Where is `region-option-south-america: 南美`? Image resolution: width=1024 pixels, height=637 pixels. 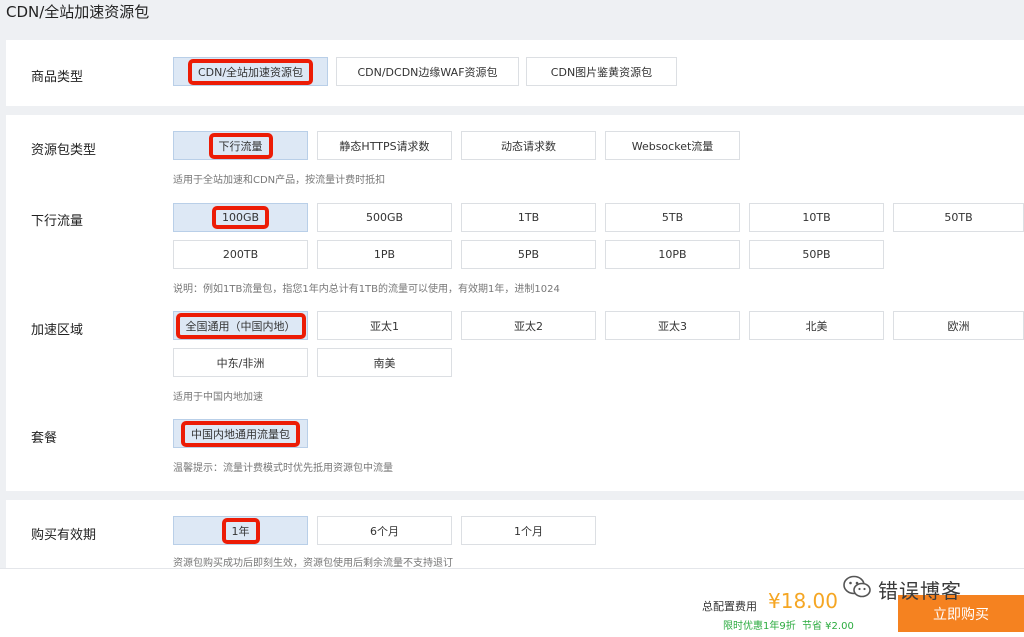 region-option-south-america: 南美 is located at coordinates (384, 362).